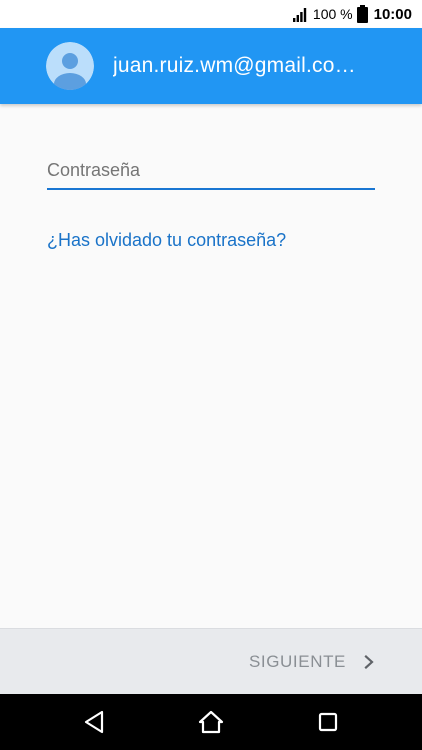 This screenshot has height=750, width=422. I want to click on status-bar: 100 % 10:00, so click(211, 14).